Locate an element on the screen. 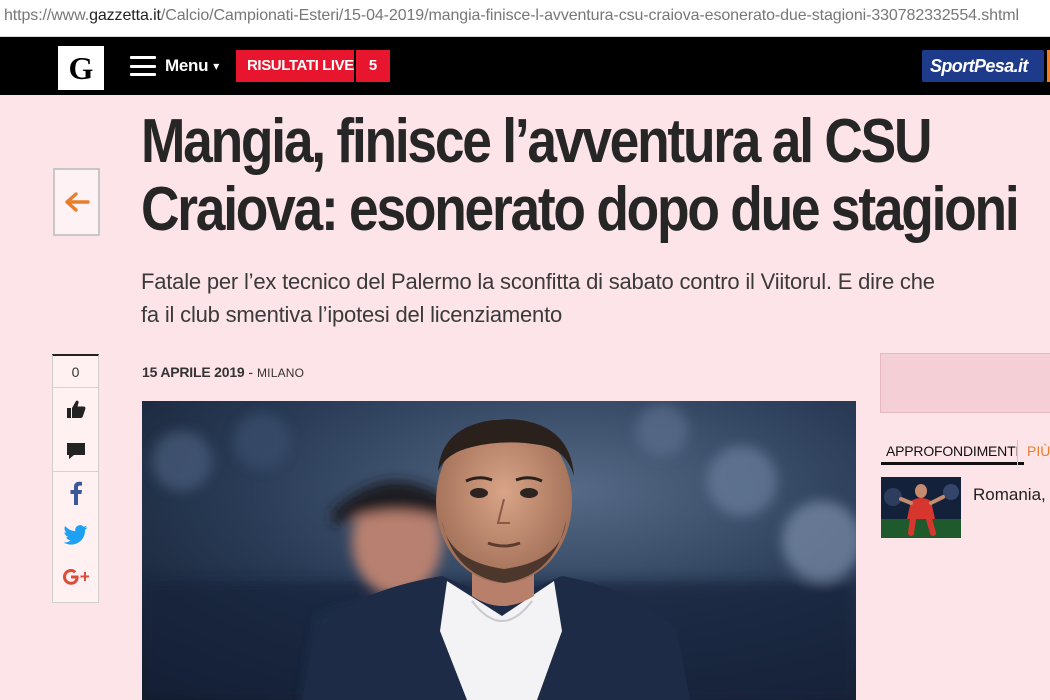 Image resolution: width=1050 pixels, height=700 pixels. sidebar-tabs: APPROFONDIMENTI PIÙ is located at coordinates (965, 452).